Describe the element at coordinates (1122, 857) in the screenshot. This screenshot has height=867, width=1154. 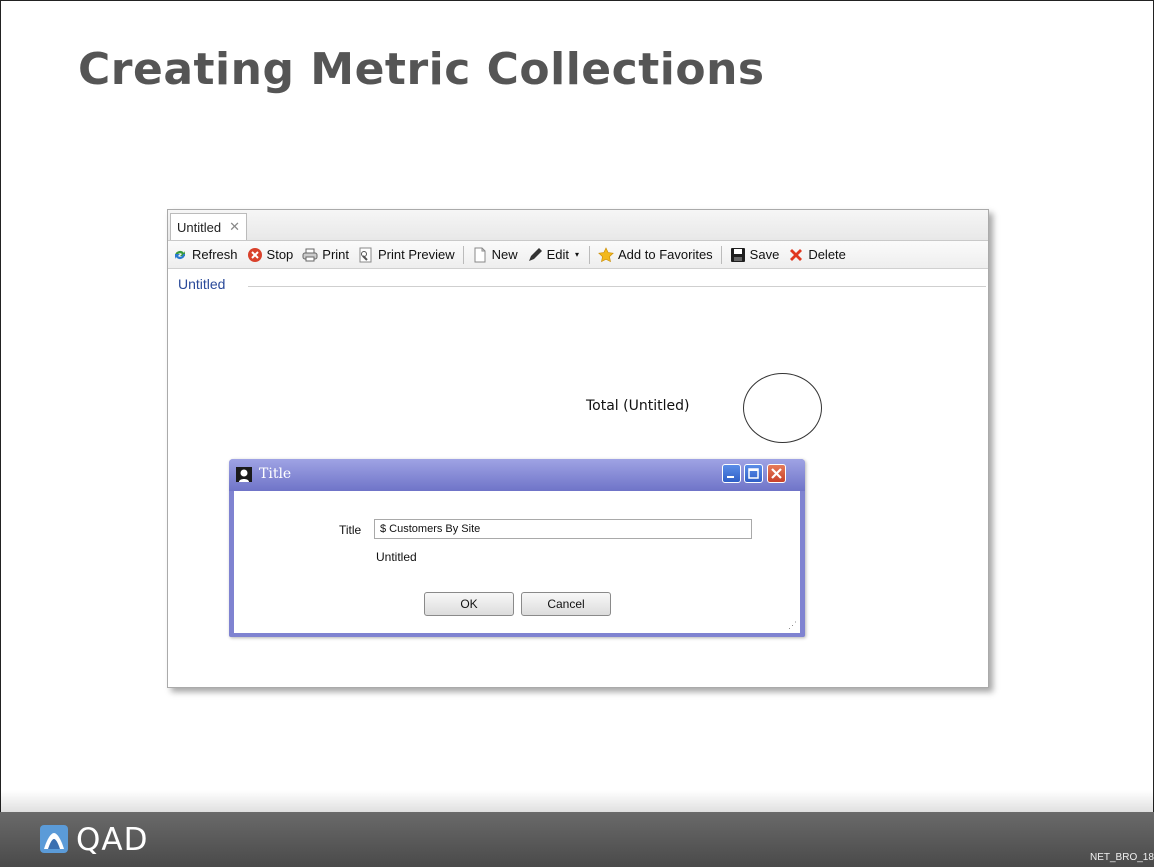
I see `slide-code: NET_BRO_180` at that location.